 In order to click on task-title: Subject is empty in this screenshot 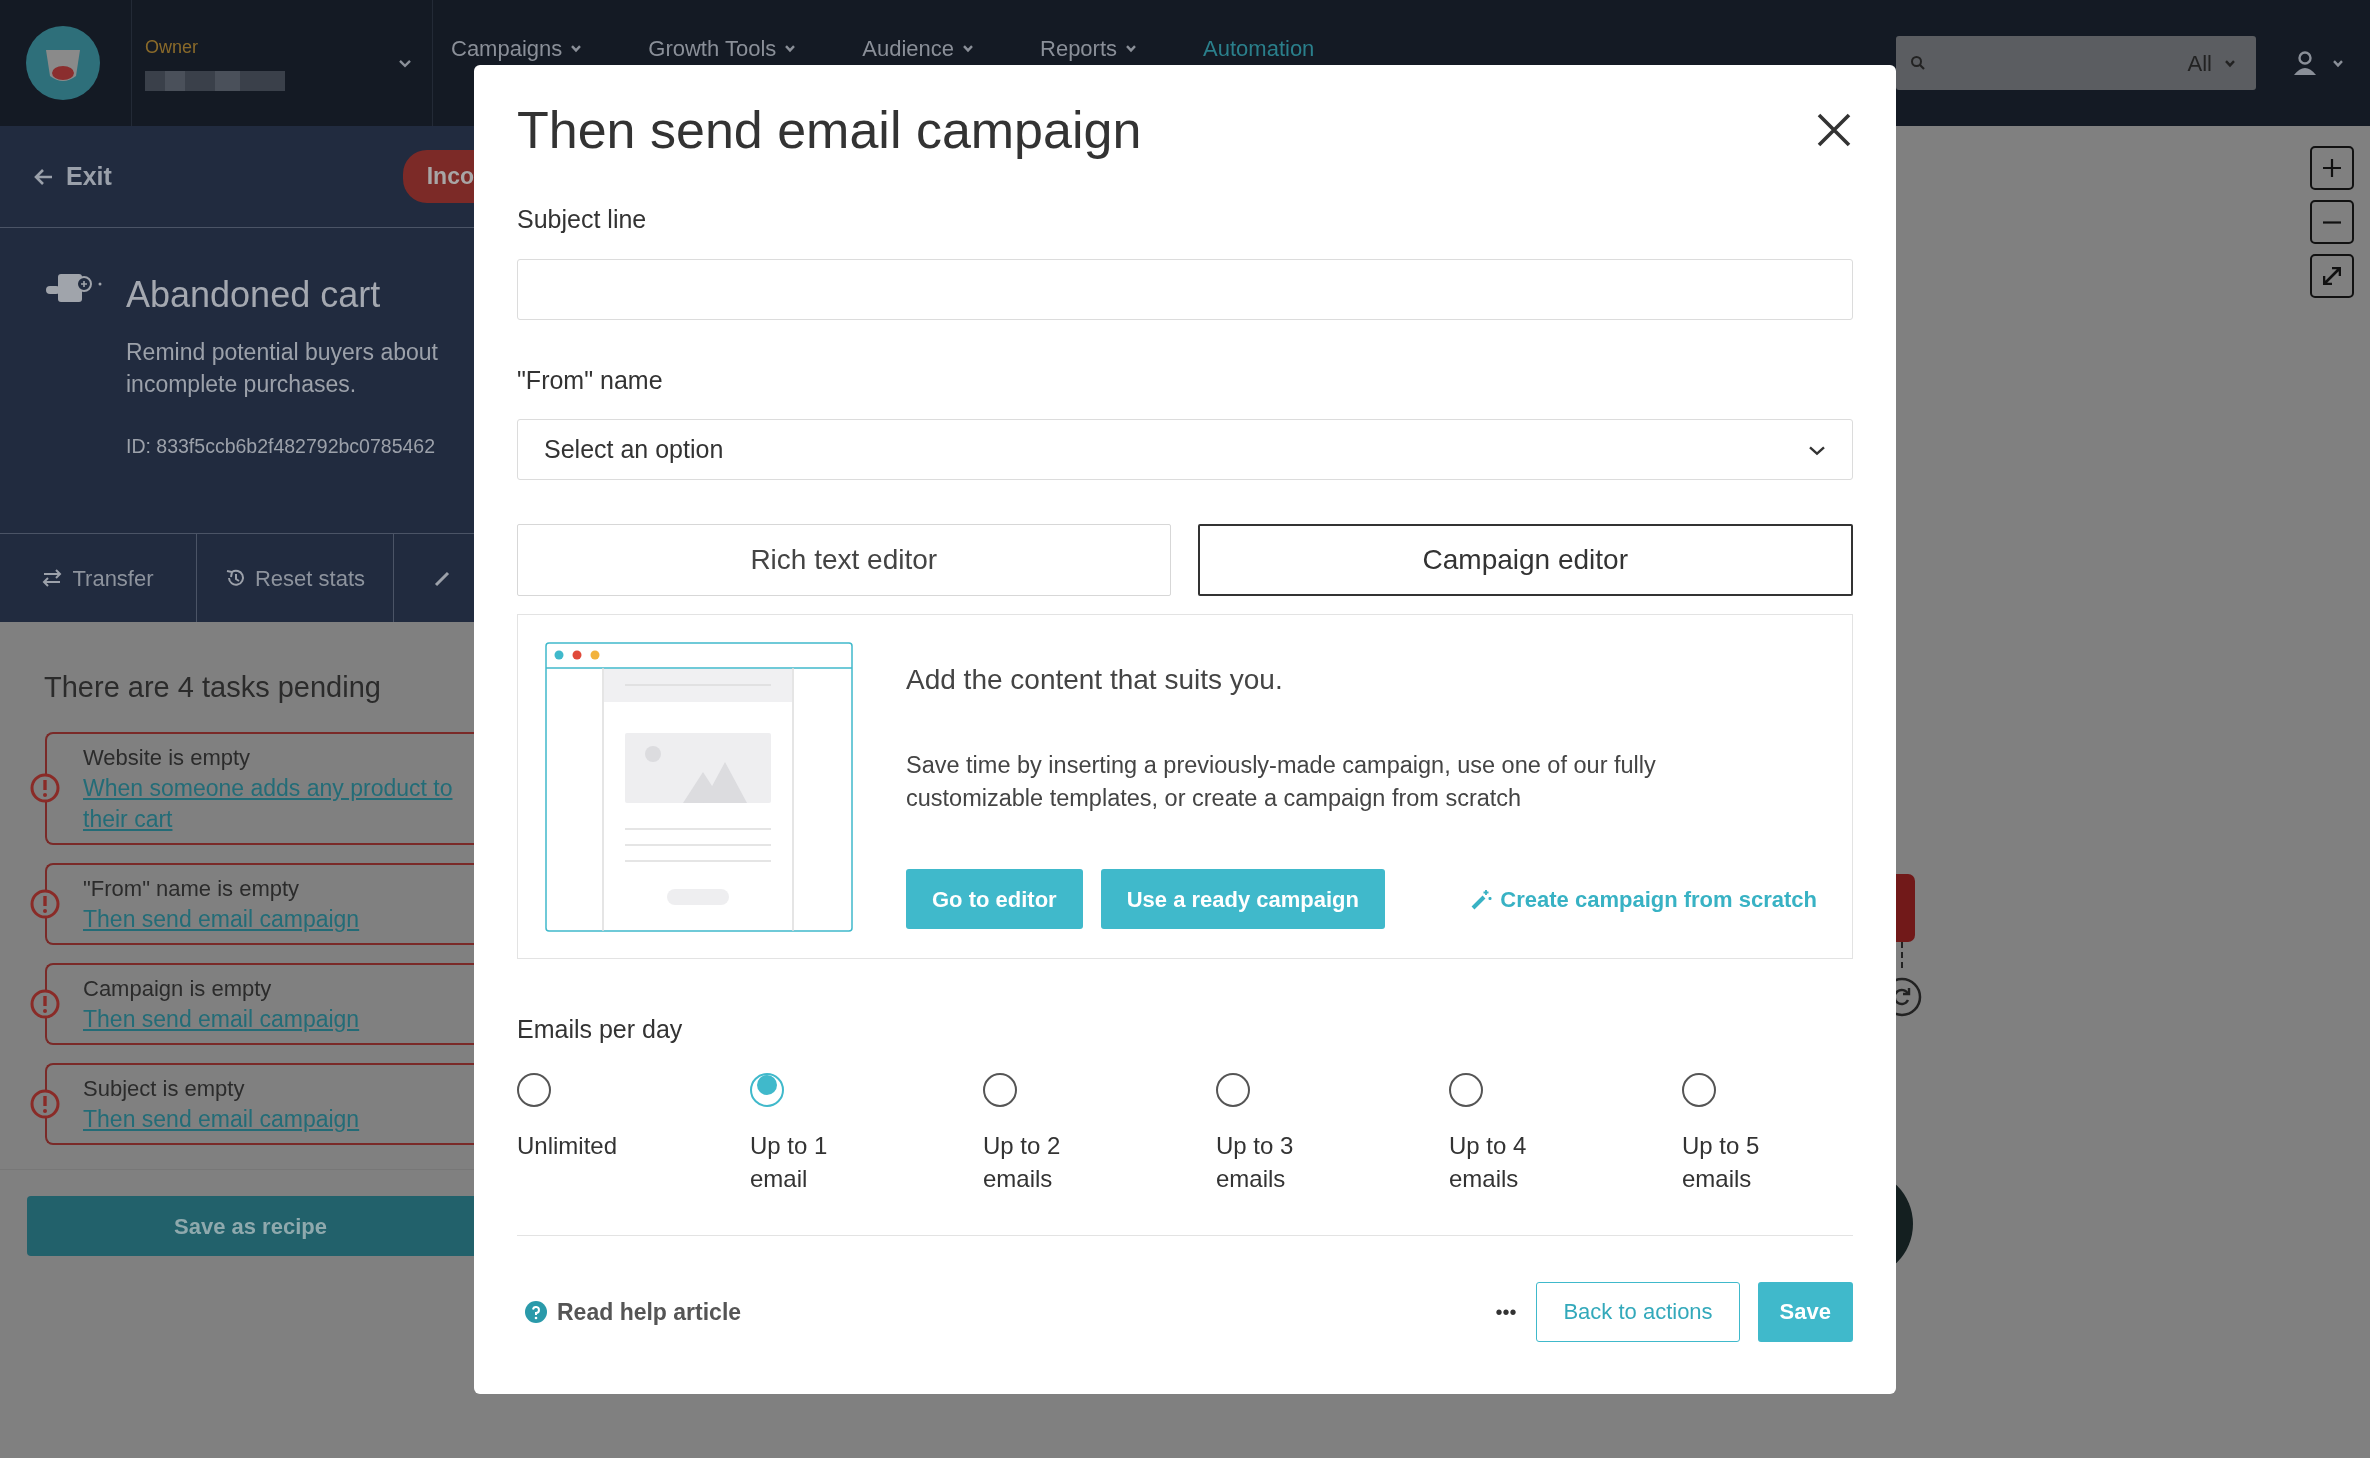, I will do `click(164, 1088)`.